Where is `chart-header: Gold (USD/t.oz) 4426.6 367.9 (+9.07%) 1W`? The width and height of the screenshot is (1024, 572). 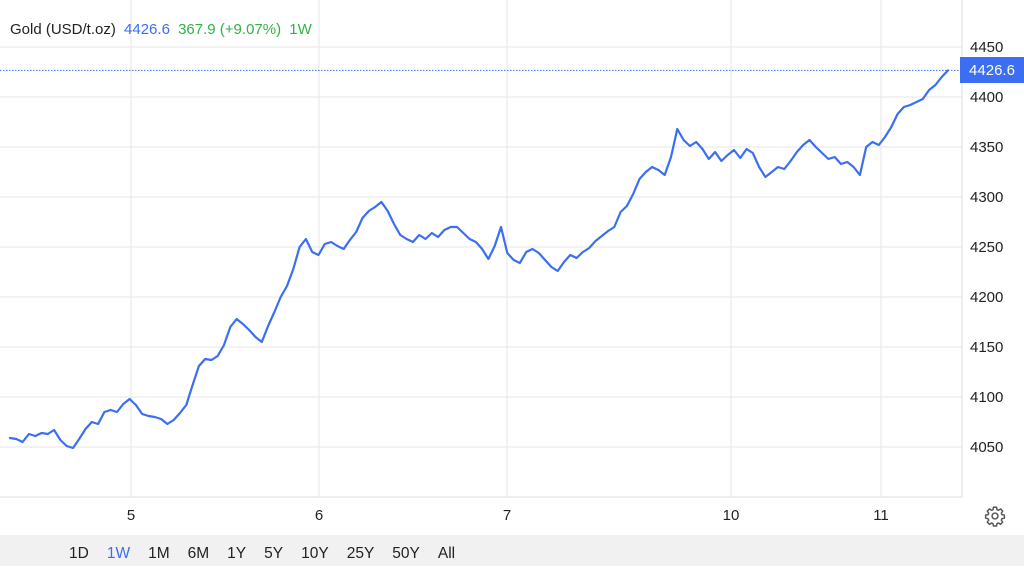
chart-header: Gold (USD/t.oz) 4426.6 367.9 (+9.07%) 1W is located at coordinates (161, 29).